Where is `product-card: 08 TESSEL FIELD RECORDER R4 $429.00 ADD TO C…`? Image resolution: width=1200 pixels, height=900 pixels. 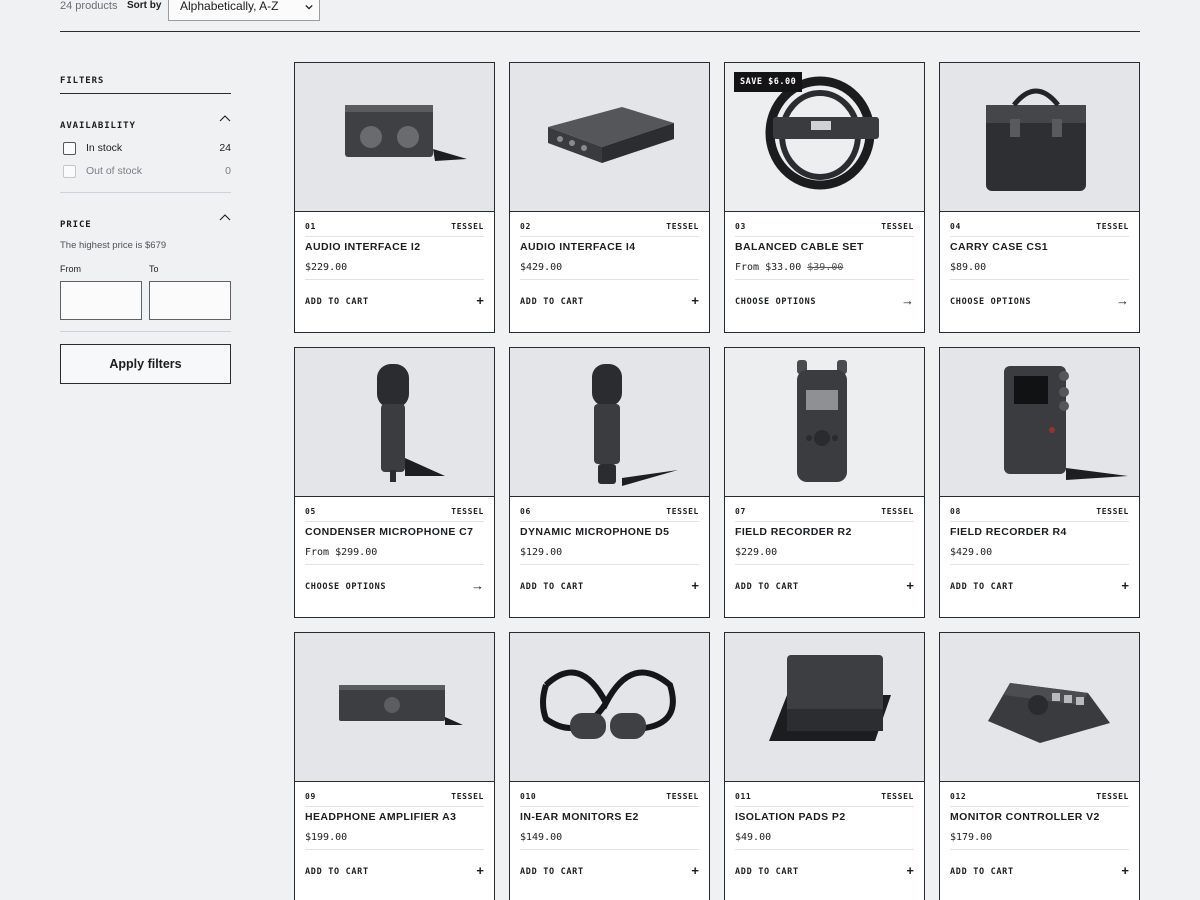 product-card: 08 TESSEL FIELD RECORDER R4 $429.00 ADD TO C… is located at coordinates (1039, 482).